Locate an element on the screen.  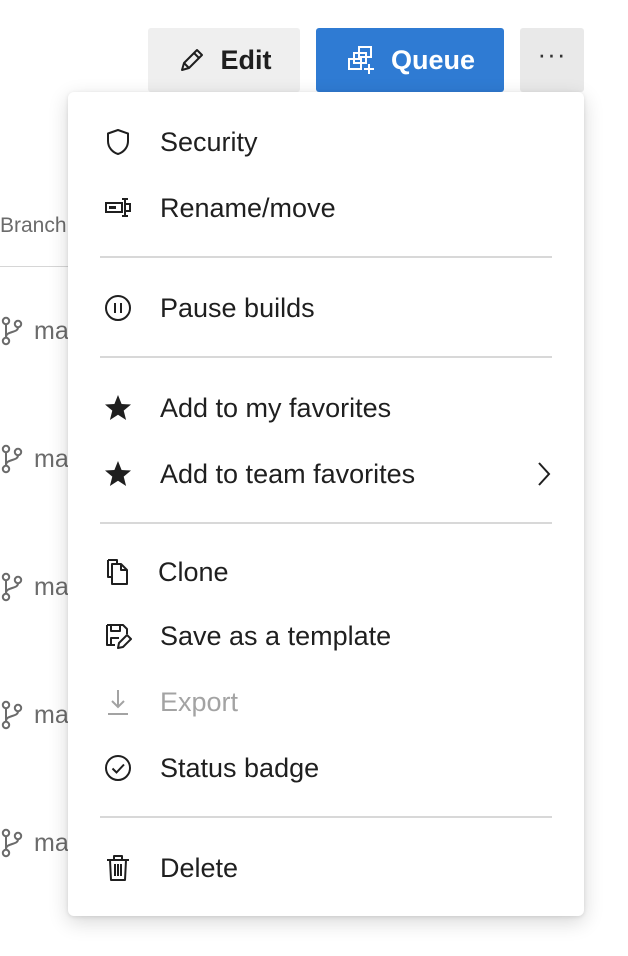
menu-item-label: Add to my favorites is located at coordinates (276, 407).